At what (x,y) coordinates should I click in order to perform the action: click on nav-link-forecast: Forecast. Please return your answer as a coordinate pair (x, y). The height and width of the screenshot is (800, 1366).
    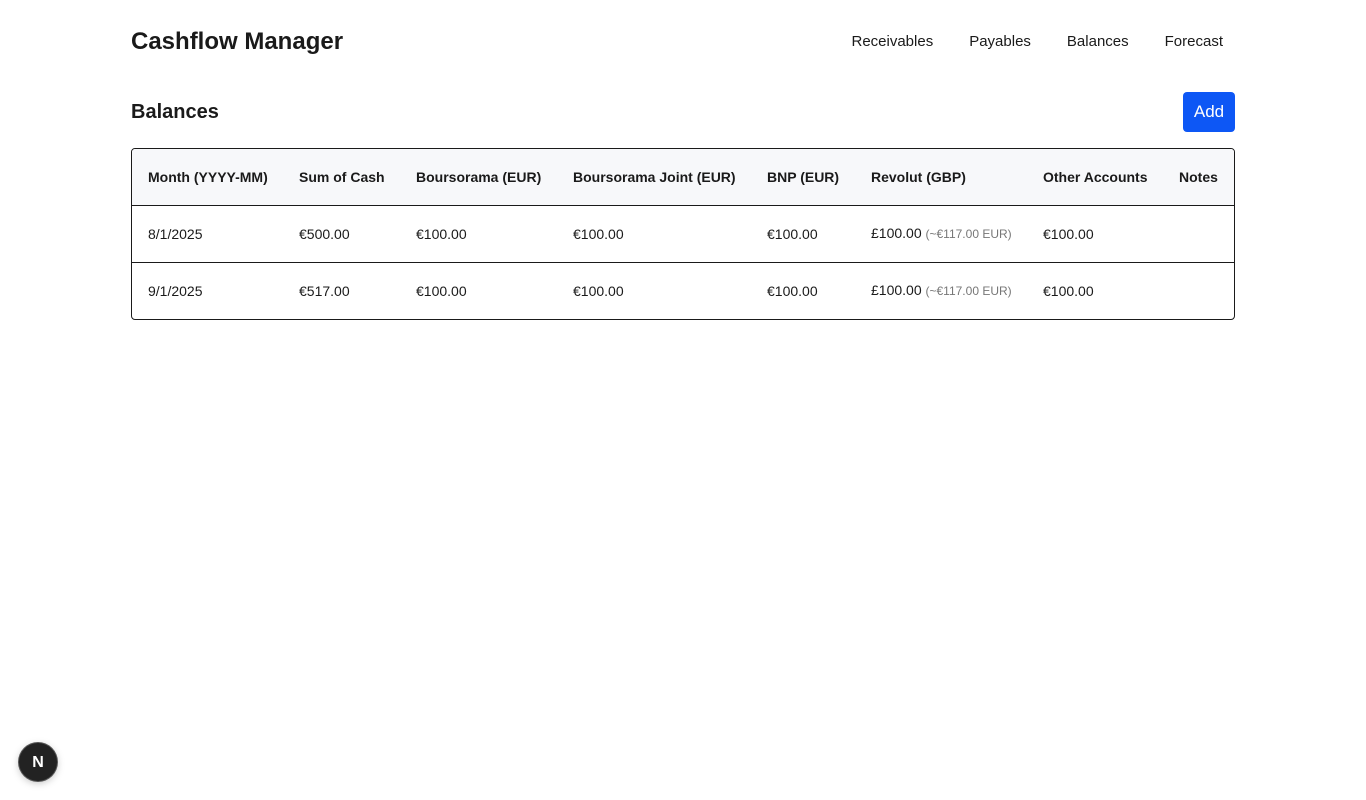
    Looking at the image, I should click on (1188, 42).